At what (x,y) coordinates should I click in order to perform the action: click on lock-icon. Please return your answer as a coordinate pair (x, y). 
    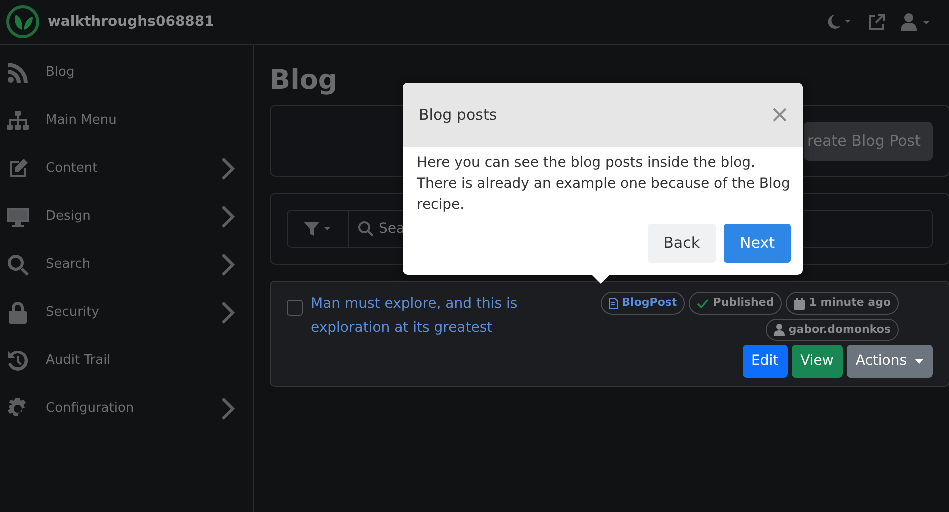
    Looking at the image, I should click on (18, 313).